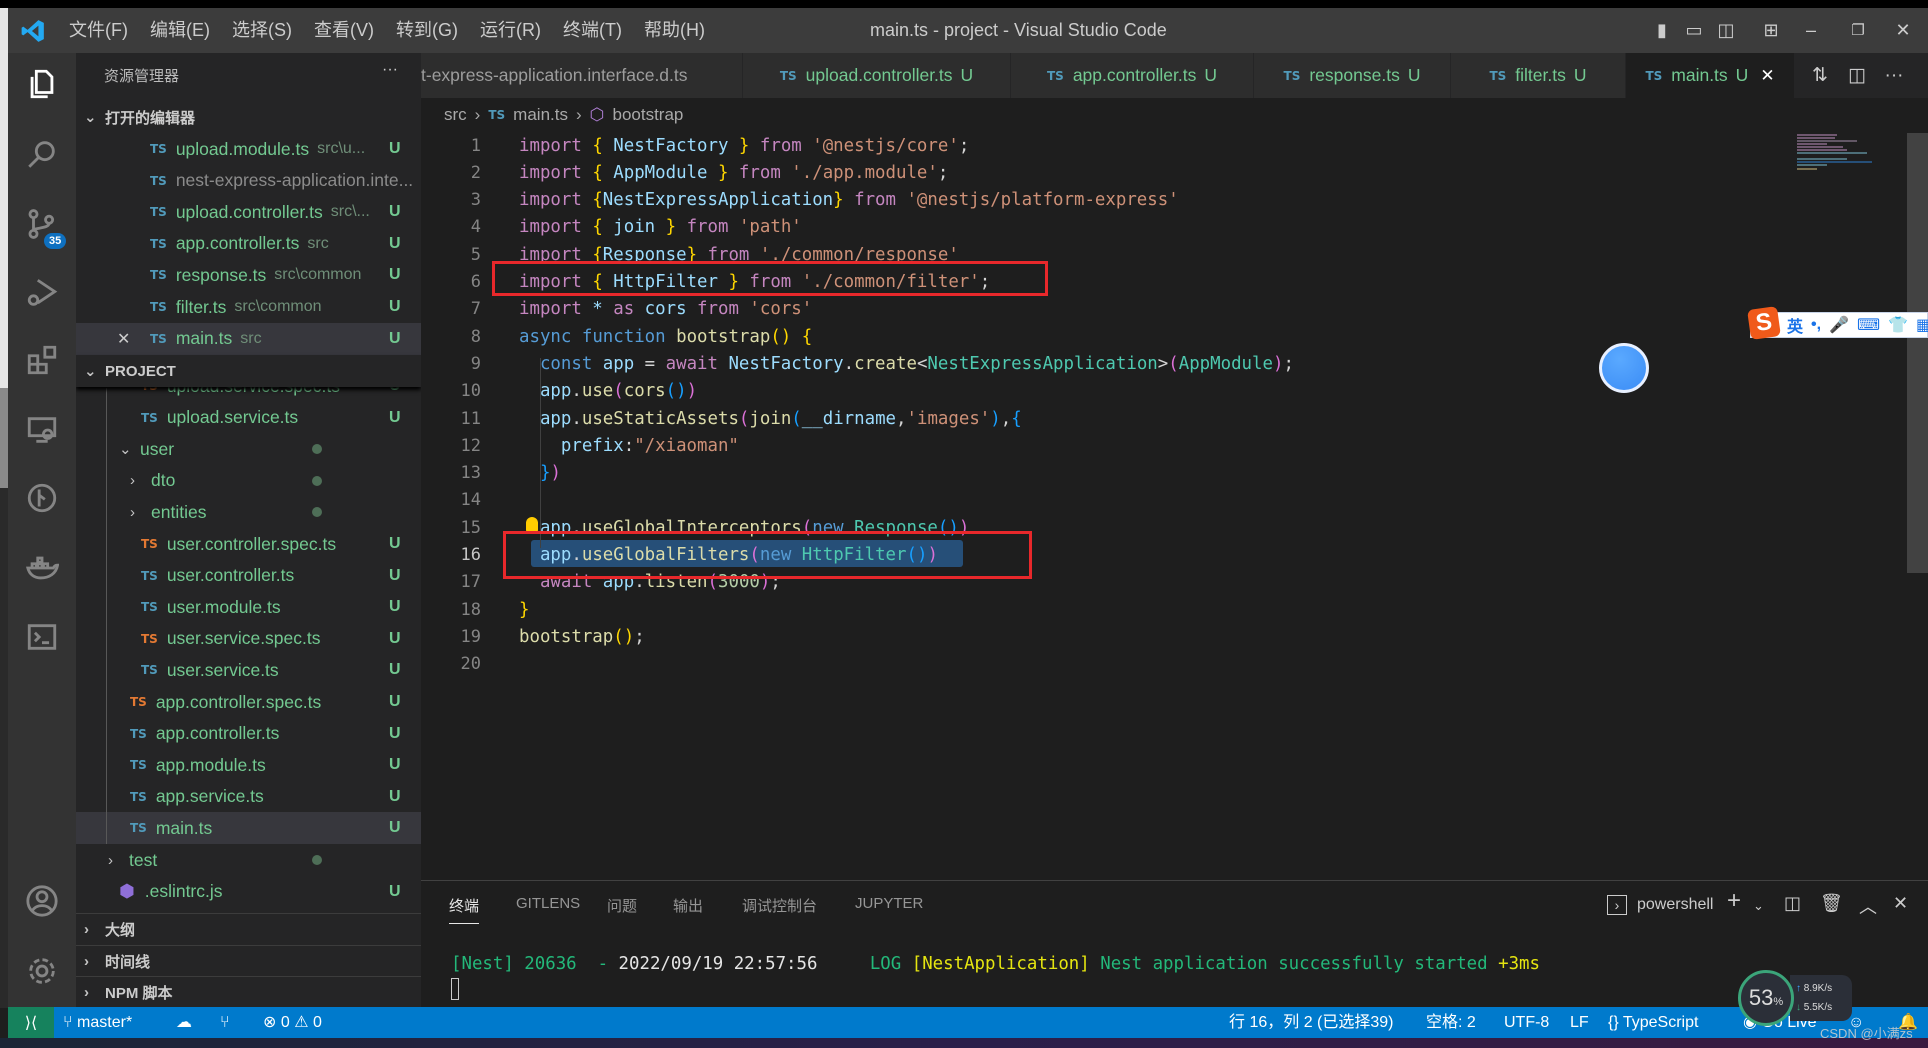 The width and height of the screenshot is (1928, 1048). Describe the element at coordinates (248, 481) in the screenshot. I see `tree-item: › dto` at that location.